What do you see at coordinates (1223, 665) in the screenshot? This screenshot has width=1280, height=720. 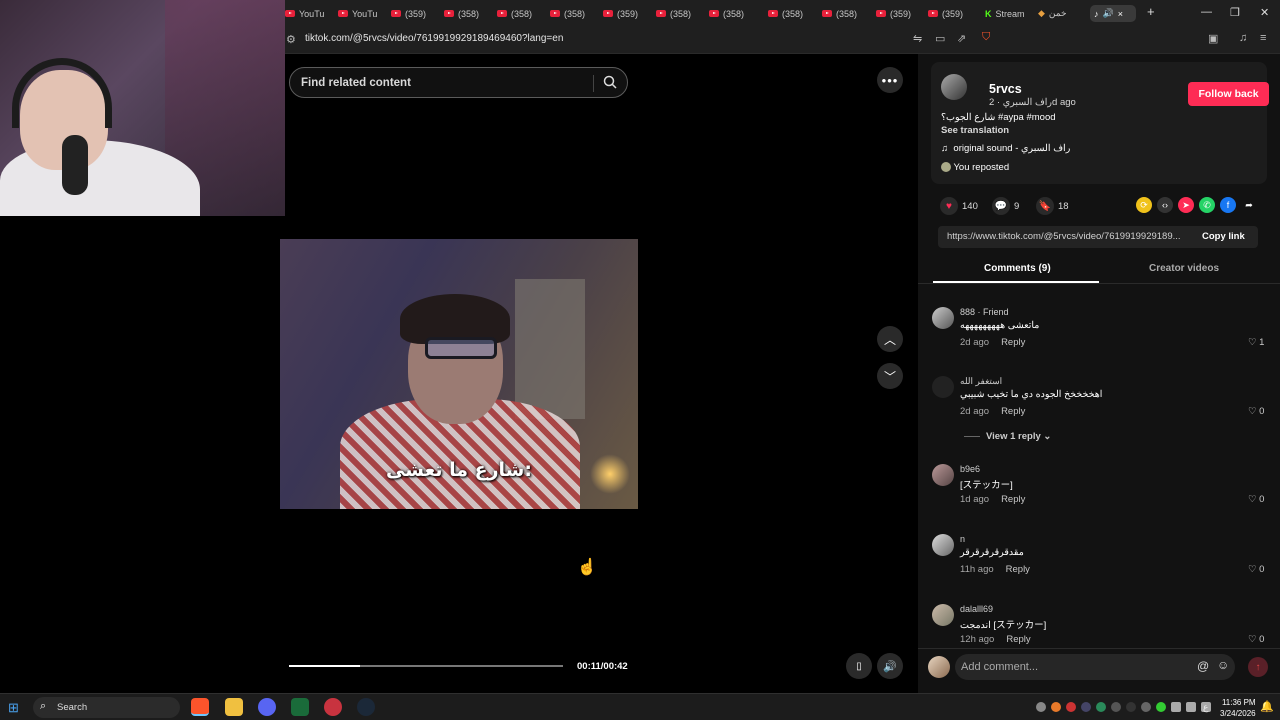 I see `emoji-icon: ☺` at bounding box center [1223, 665].